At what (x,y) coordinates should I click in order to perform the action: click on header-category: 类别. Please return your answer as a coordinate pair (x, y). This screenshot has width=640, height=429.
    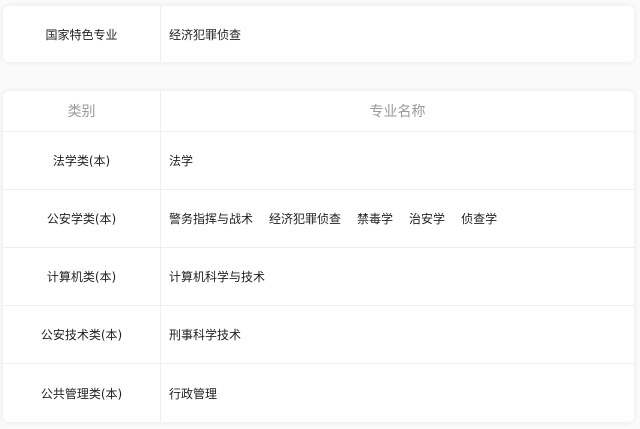
    Looking at the image, I should click on (82, 111).